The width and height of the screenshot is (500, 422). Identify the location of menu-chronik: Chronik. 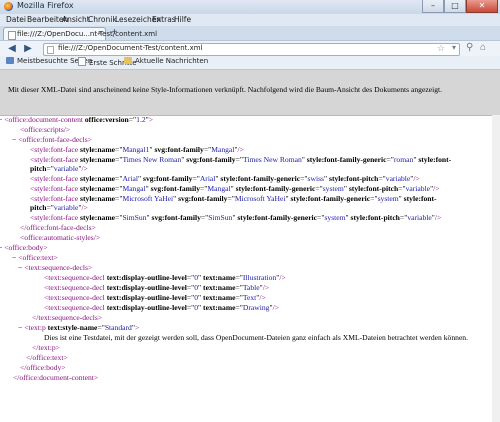
(102, 19).